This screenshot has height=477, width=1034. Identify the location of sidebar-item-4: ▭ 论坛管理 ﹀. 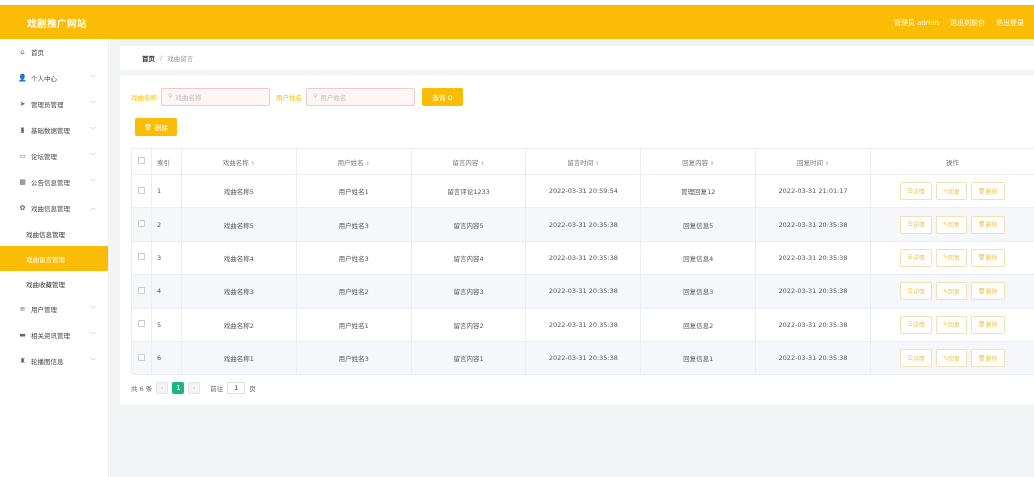
(54, 156).